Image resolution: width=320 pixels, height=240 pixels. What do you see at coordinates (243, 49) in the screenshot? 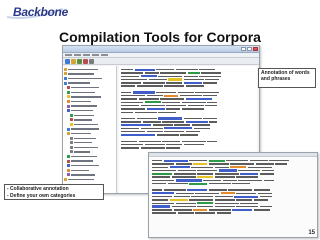
I see `minimize-icon` at bounding box center [243, 49].